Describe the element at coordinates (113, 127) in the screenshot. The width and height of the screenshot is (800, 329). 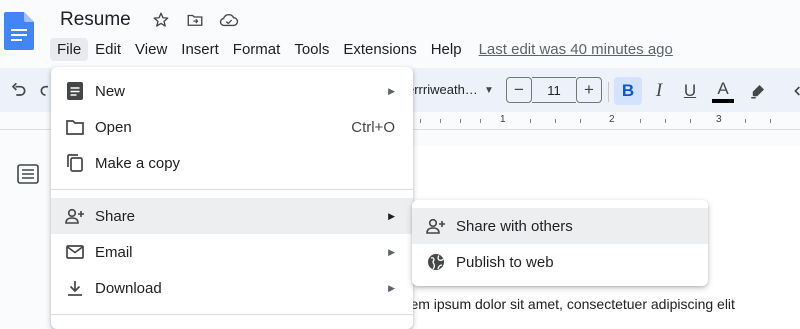
I see `menu-item-label: Open` at that location.